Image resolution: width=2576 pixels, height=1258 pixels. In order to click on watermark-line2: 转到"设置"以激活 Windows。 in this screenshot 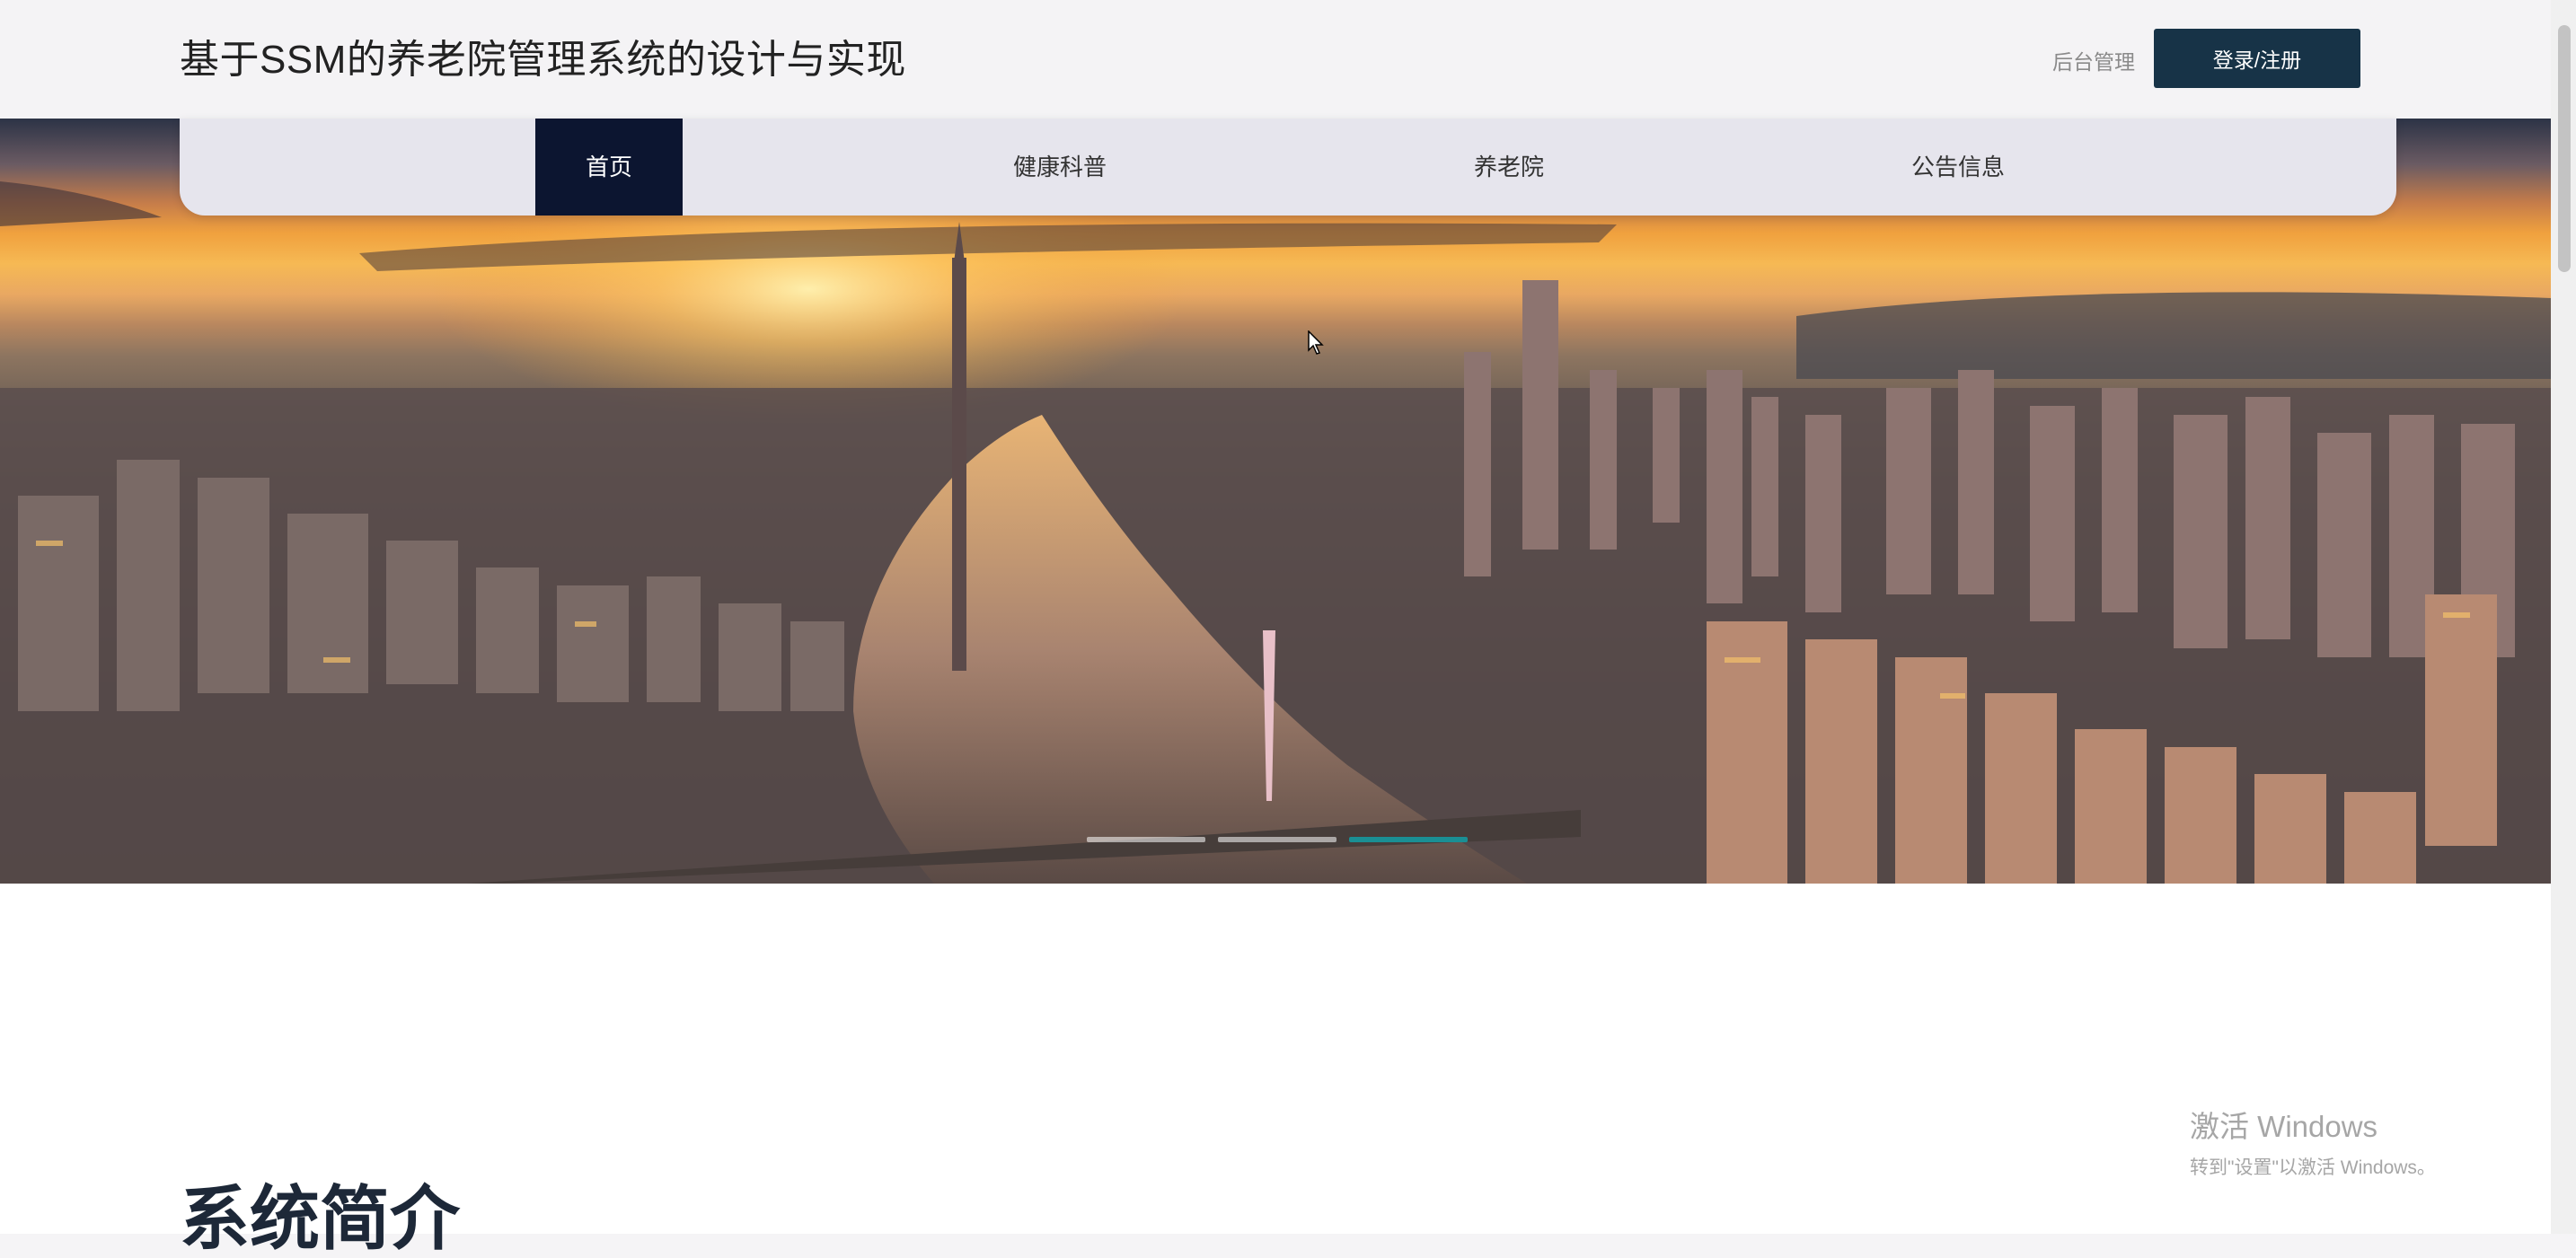, I will do `click(2313, 1167)`.